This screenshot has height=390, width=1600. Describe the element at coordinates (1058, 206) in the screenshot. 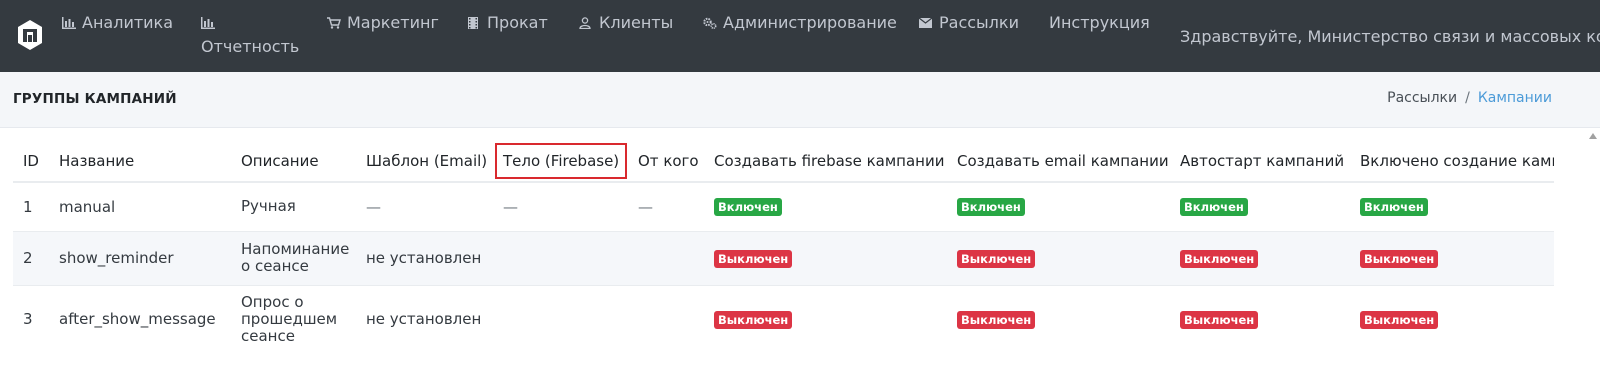

I see `cell-create-email: Включен` at that location.